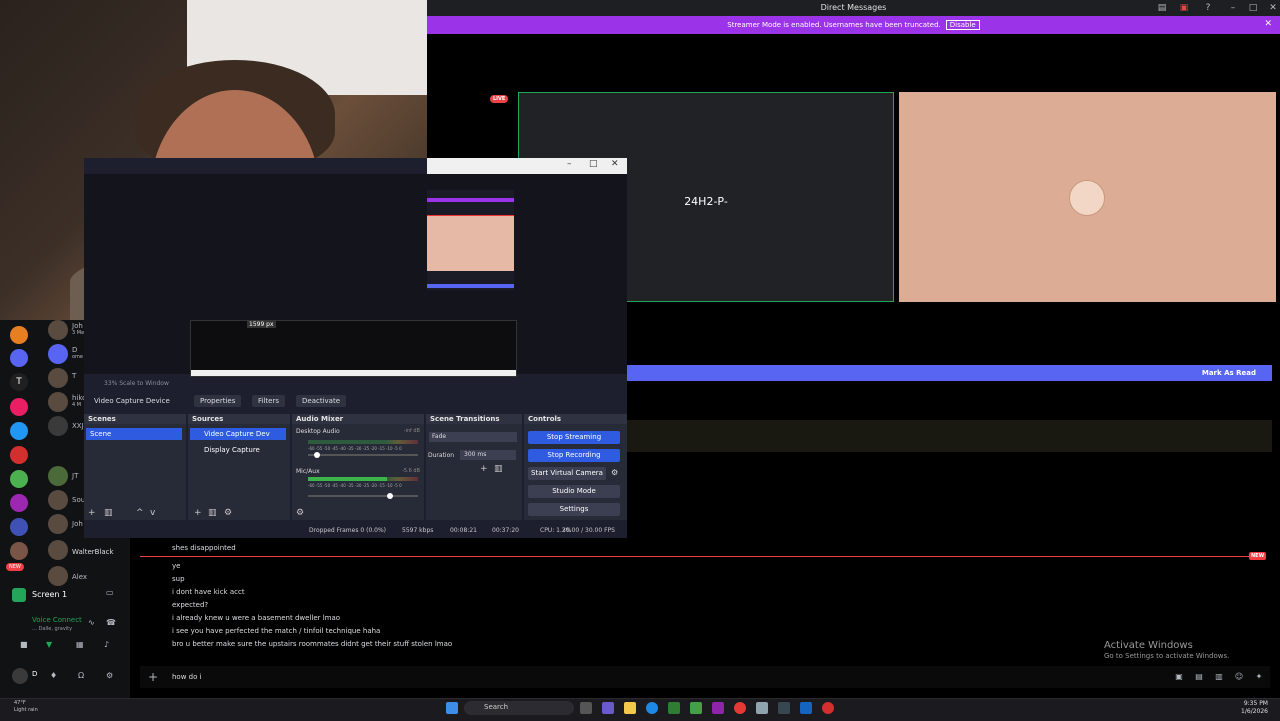 The image size is (1280, 721). I want to click on source-item: Video Capture Dev, so click(238, 434).